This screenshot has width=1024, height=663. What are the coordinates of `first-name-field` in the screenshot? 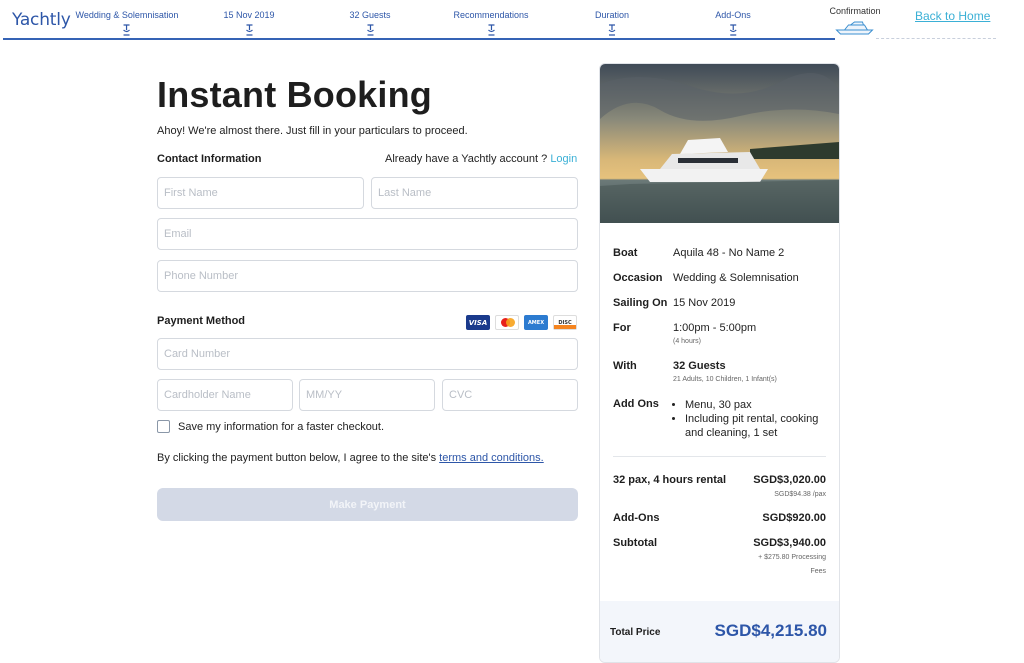 It's located at (260, 193).